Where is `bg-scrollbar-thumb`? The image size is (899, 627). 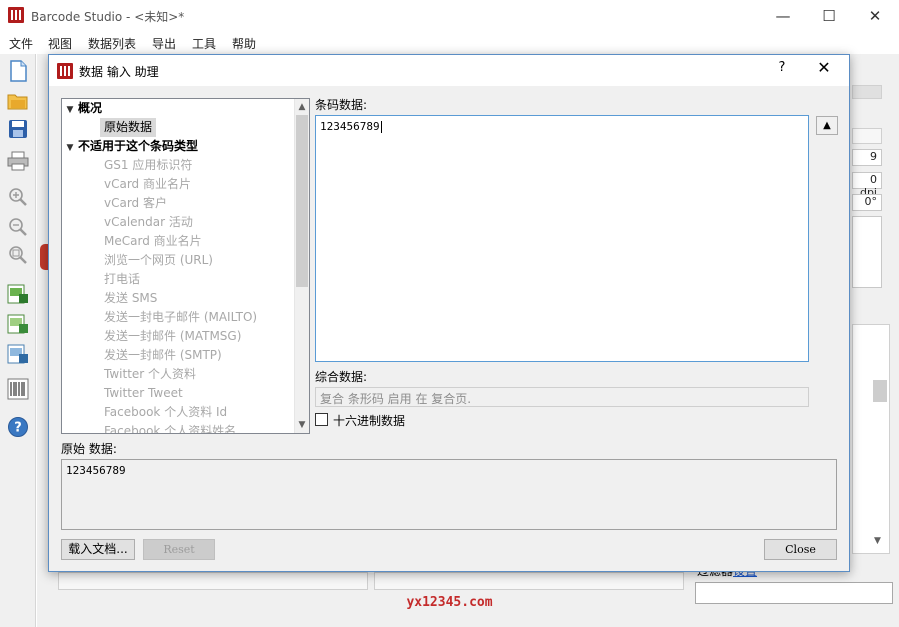
bg-scrollbar-thumb is located at coordinates (880, 391).